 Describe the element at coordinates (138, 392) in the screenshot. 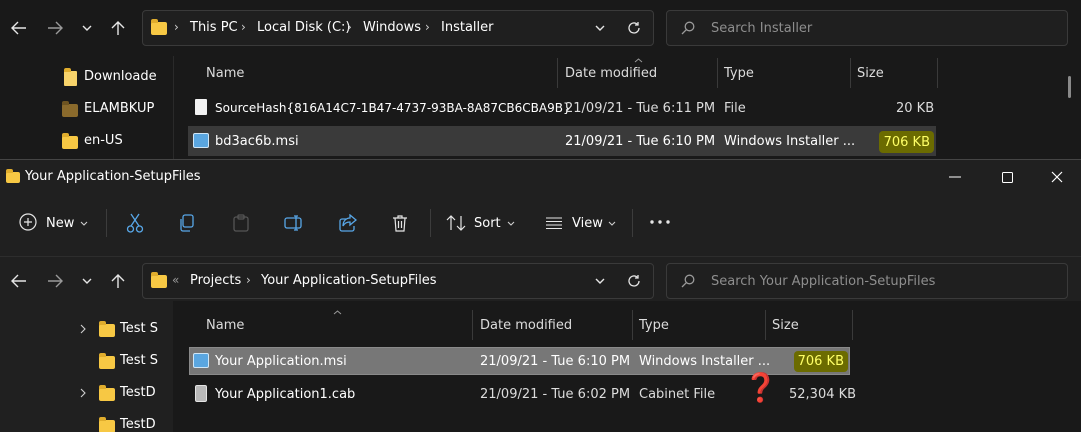

I see `nav-item-testd-1: TestD` at that location.